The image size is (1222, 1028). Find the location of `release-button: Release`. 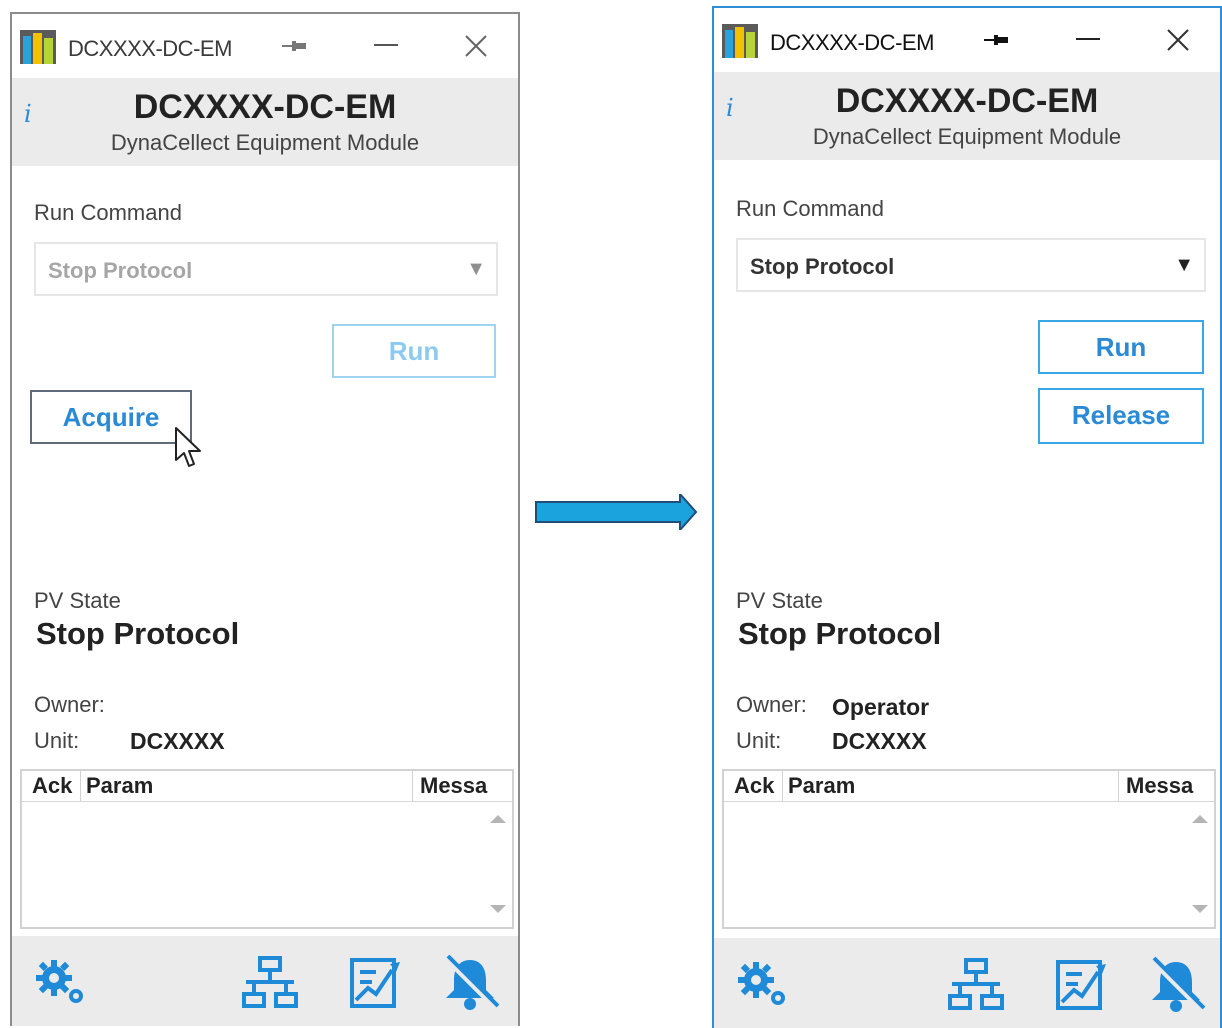

release-button: Release is located at coordinates (1121, 416).